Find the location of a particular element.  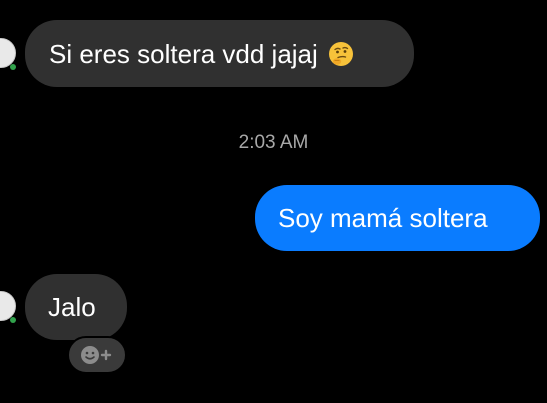

incoming-message-bubble: Si eres soltera vdd jajaj is located at coordinates (219, 53).